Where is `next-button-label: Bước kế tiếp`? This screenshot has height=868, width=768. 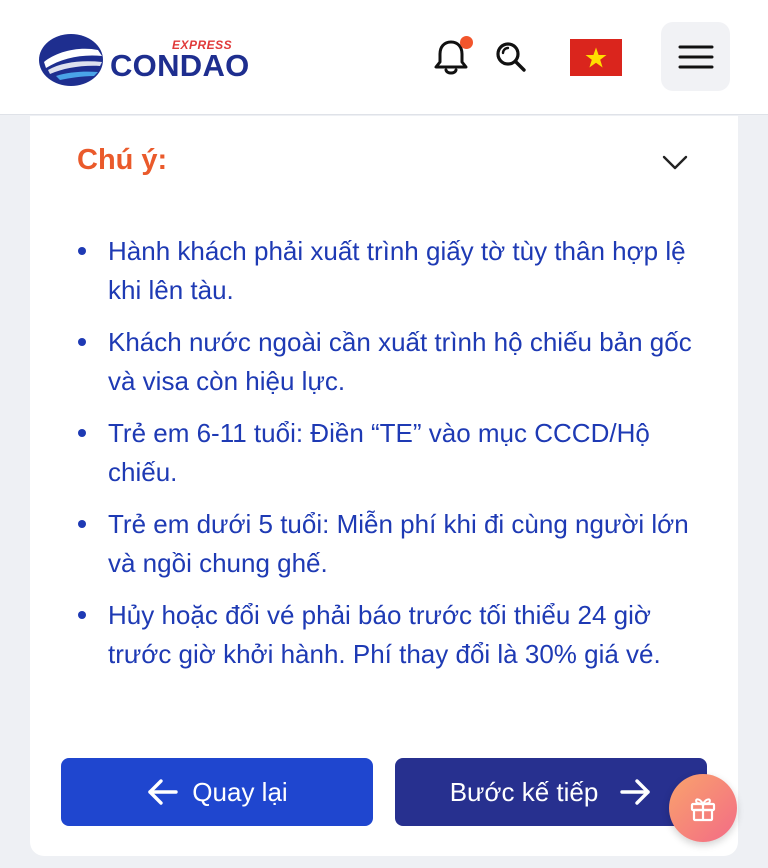
next-button-label: Bước kế tiếp is located at coordinates (524, 791).